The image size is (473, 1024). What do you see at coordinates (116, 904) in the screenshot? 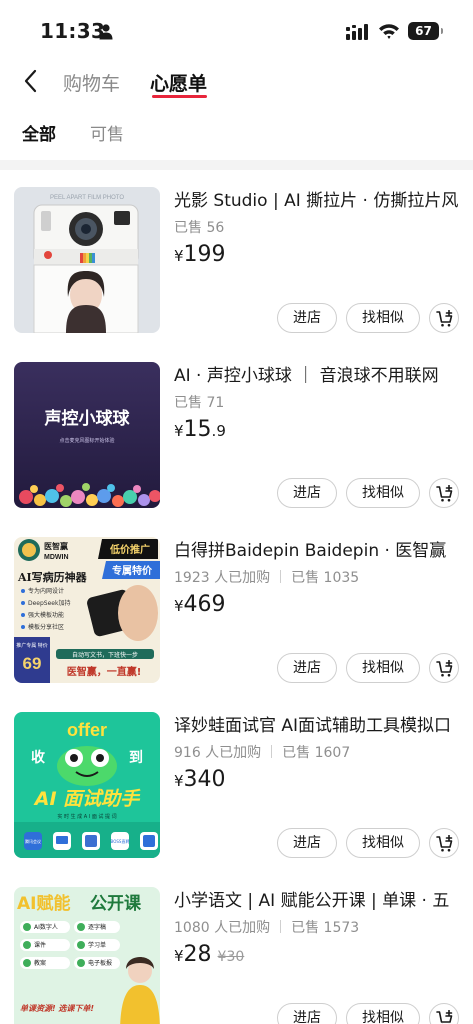
I see `thumb-heading-rest: 公开课` at bounding box center [116, 904].